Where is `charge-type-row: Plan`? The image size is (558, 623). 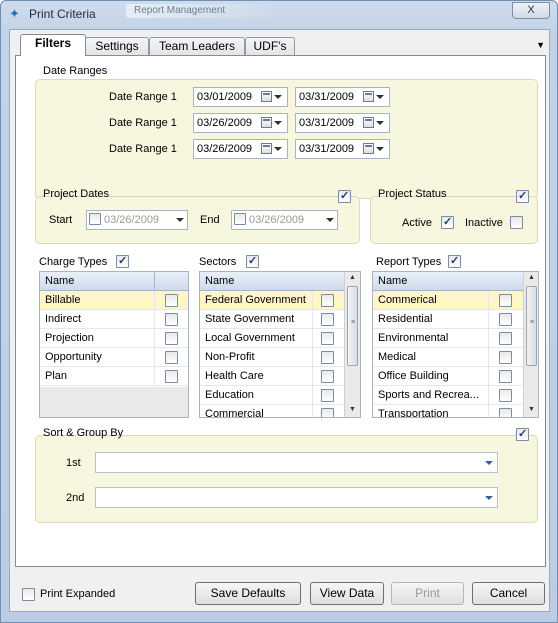
charge-type-row: Plan is located at coordinates (114, 376).